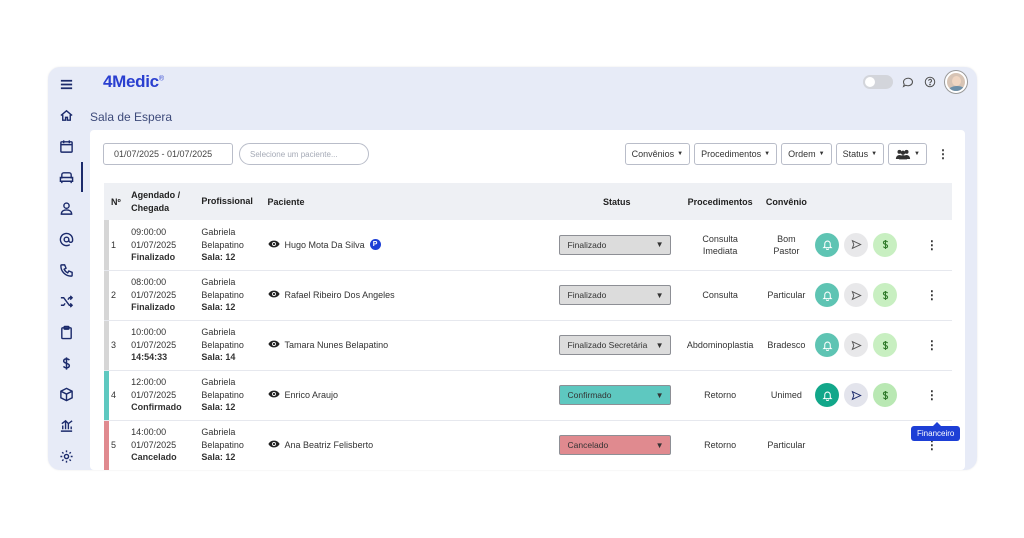 Image resolution: width=1024 pixels, height=538 pixels. What do you see at coordinates (66, 239) in the screenshot?
I see `at-icon` at bounding box center [66, 239].